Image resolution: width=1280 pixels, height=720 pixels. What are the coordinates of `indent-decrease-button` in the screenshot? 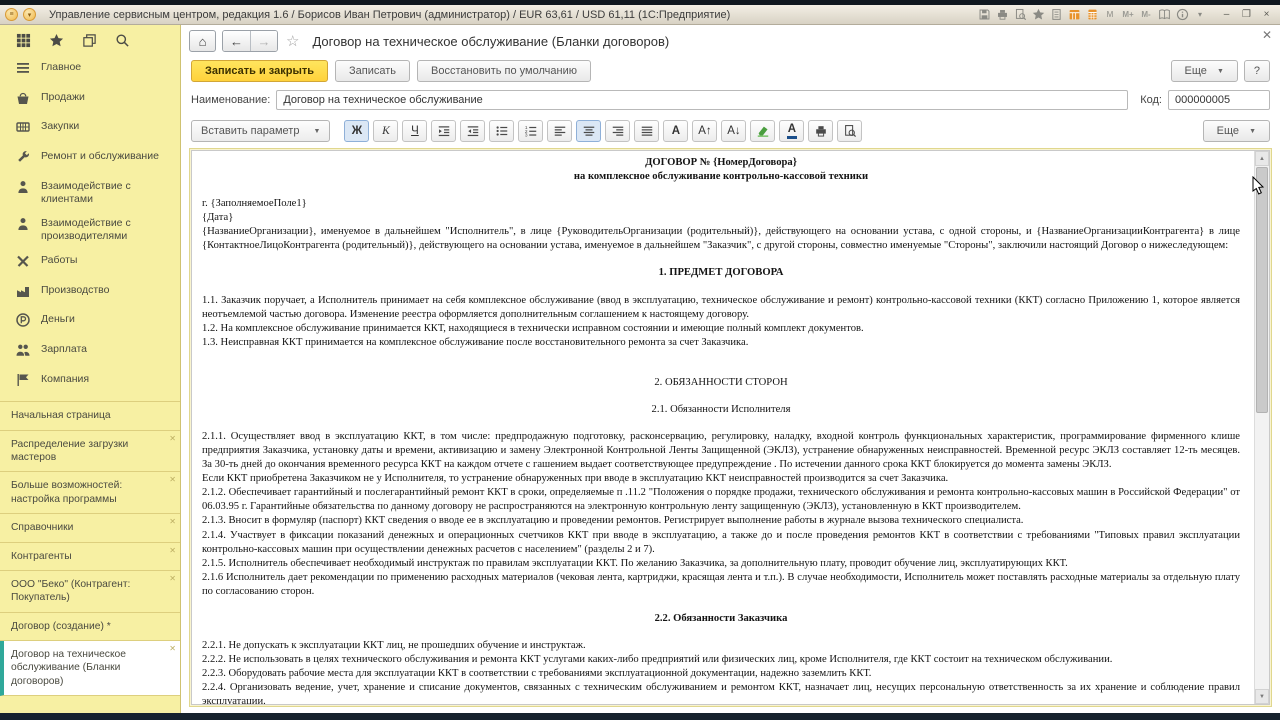 It's located at (473, 131).